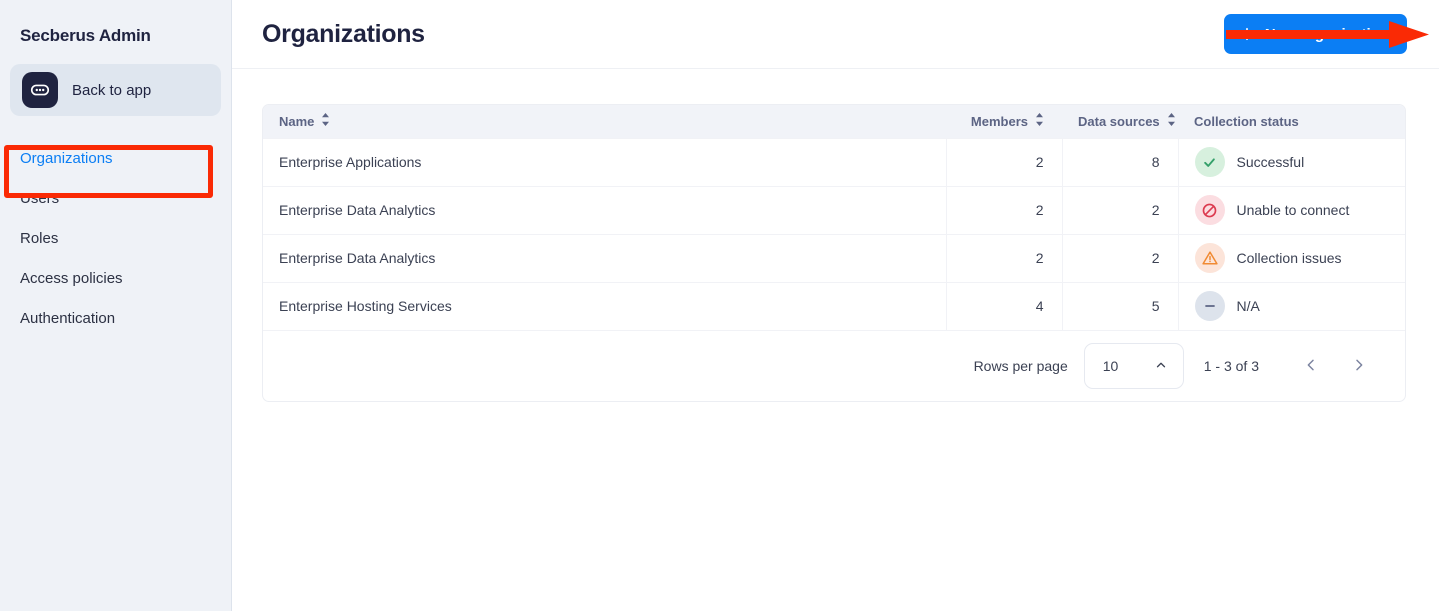  What do you see at coordinates (1209, 306) in the screenshot?
I see `status-neutral-icon` at bounding box center [1209, 306].